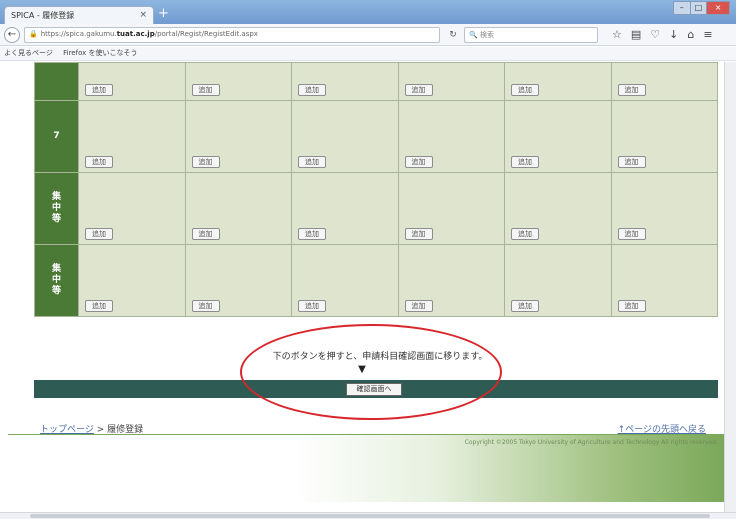  I want to click on new-tab-button: +, so click(163, 14).